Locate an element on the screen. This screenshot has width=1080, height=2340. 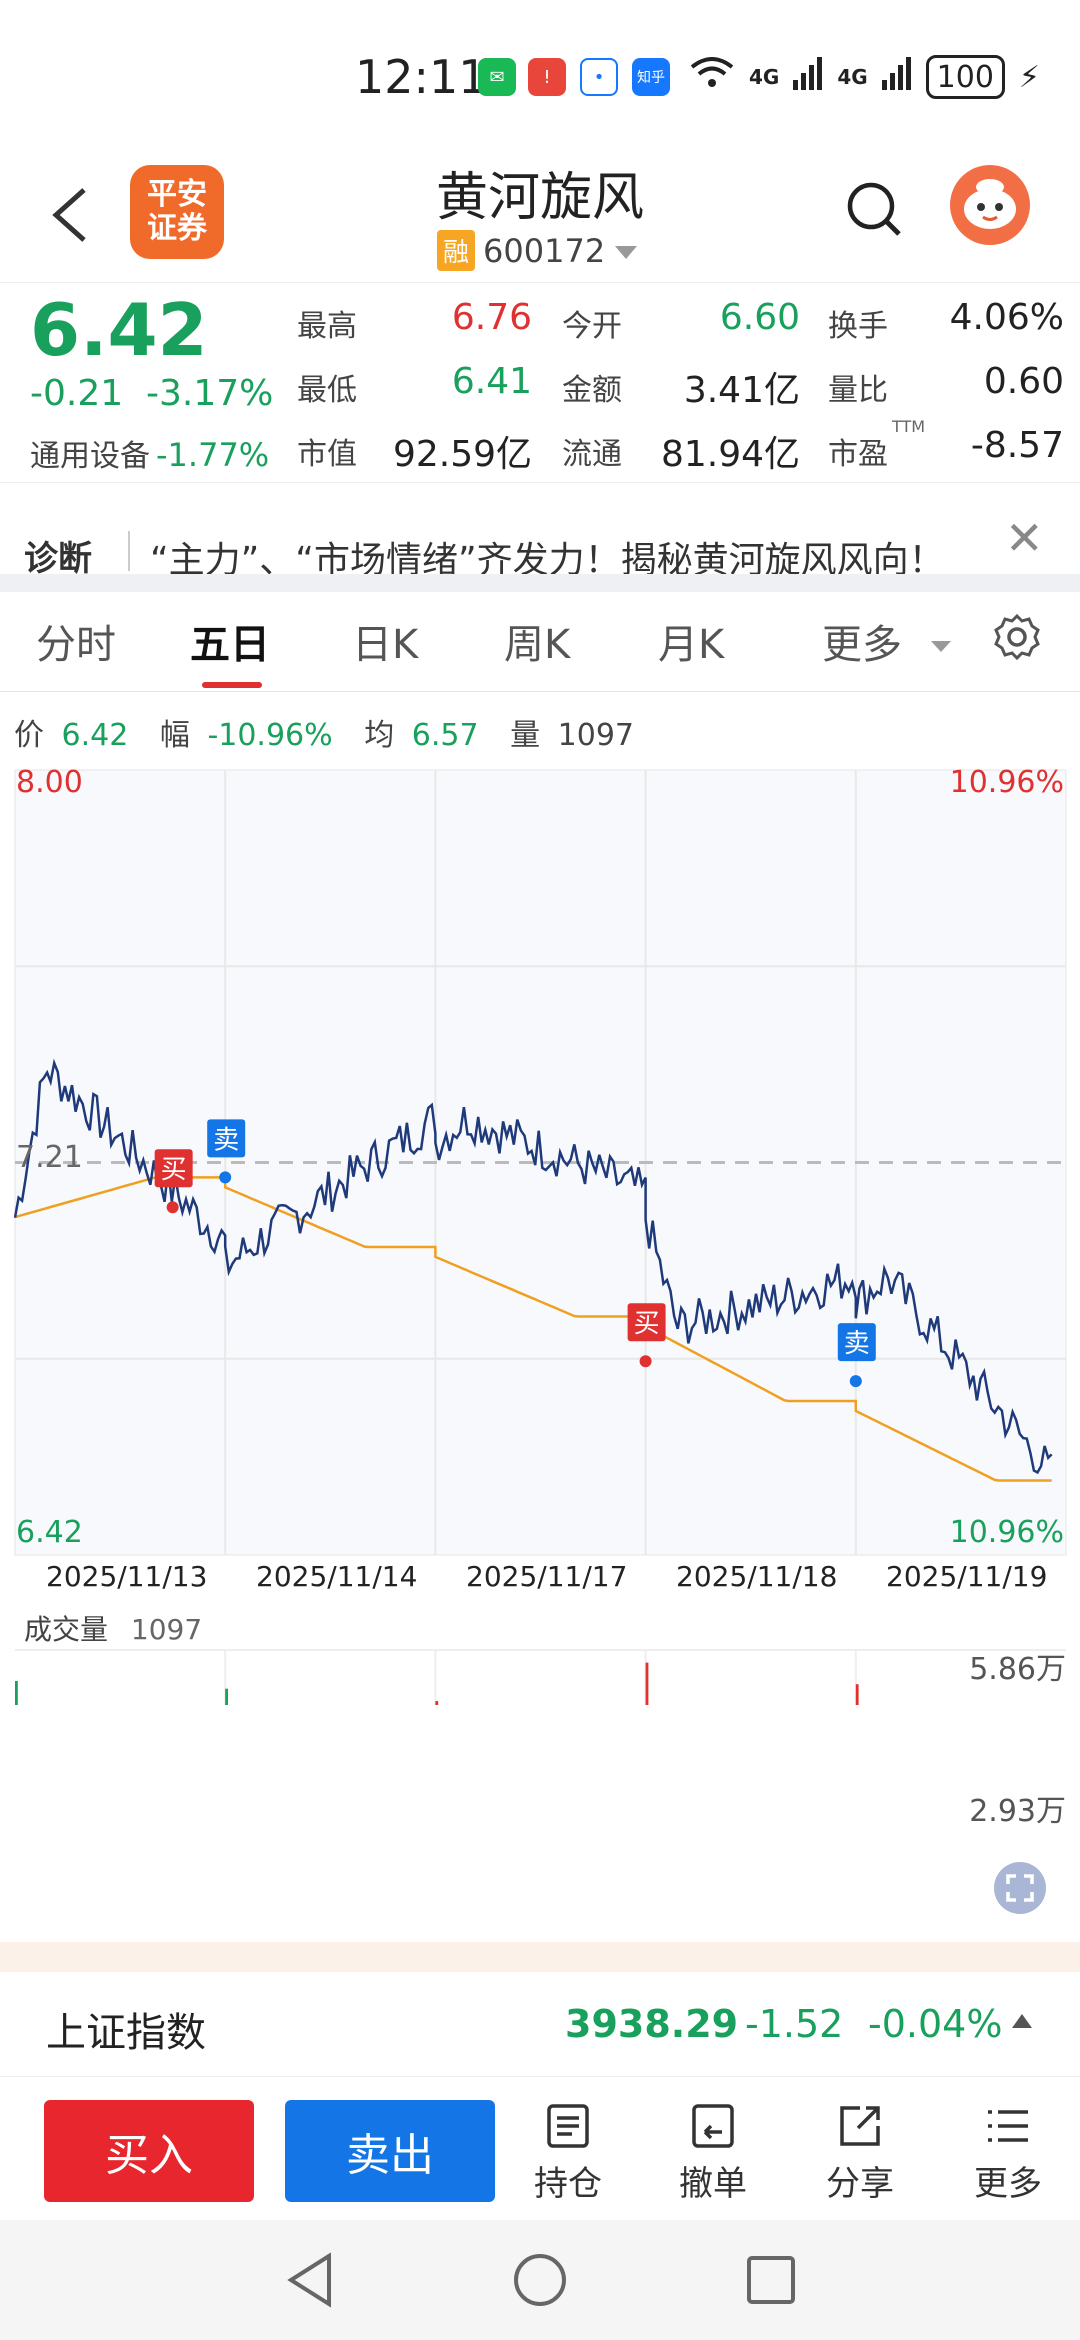
active-tab-indicator is located at coordinates (232, 685).